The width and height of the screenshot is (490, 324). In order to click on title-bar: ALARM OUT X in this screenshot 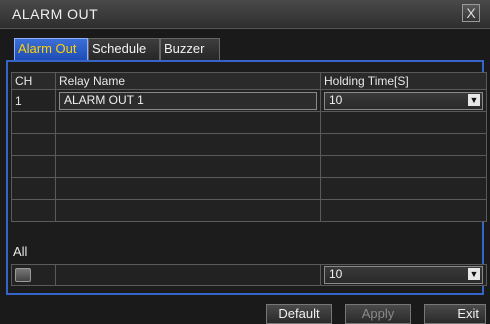, I will do `click(245, 14)`.